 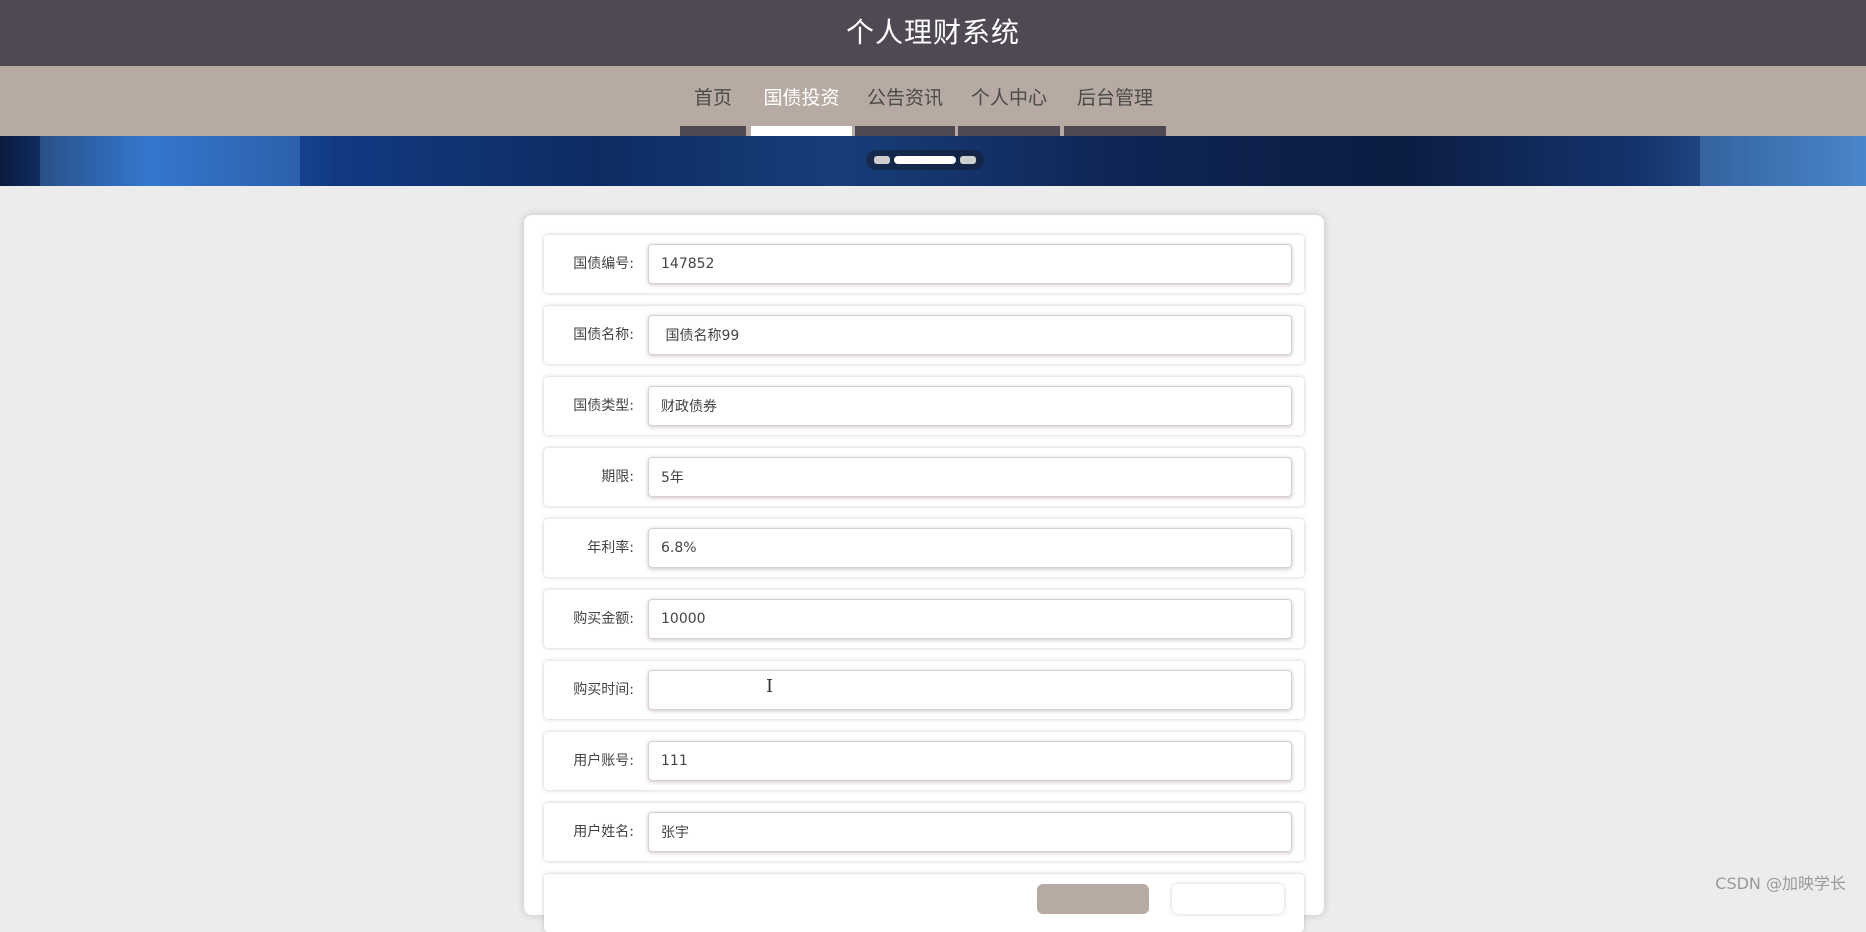 I want to click on term-field, so click(x=970, y=477).